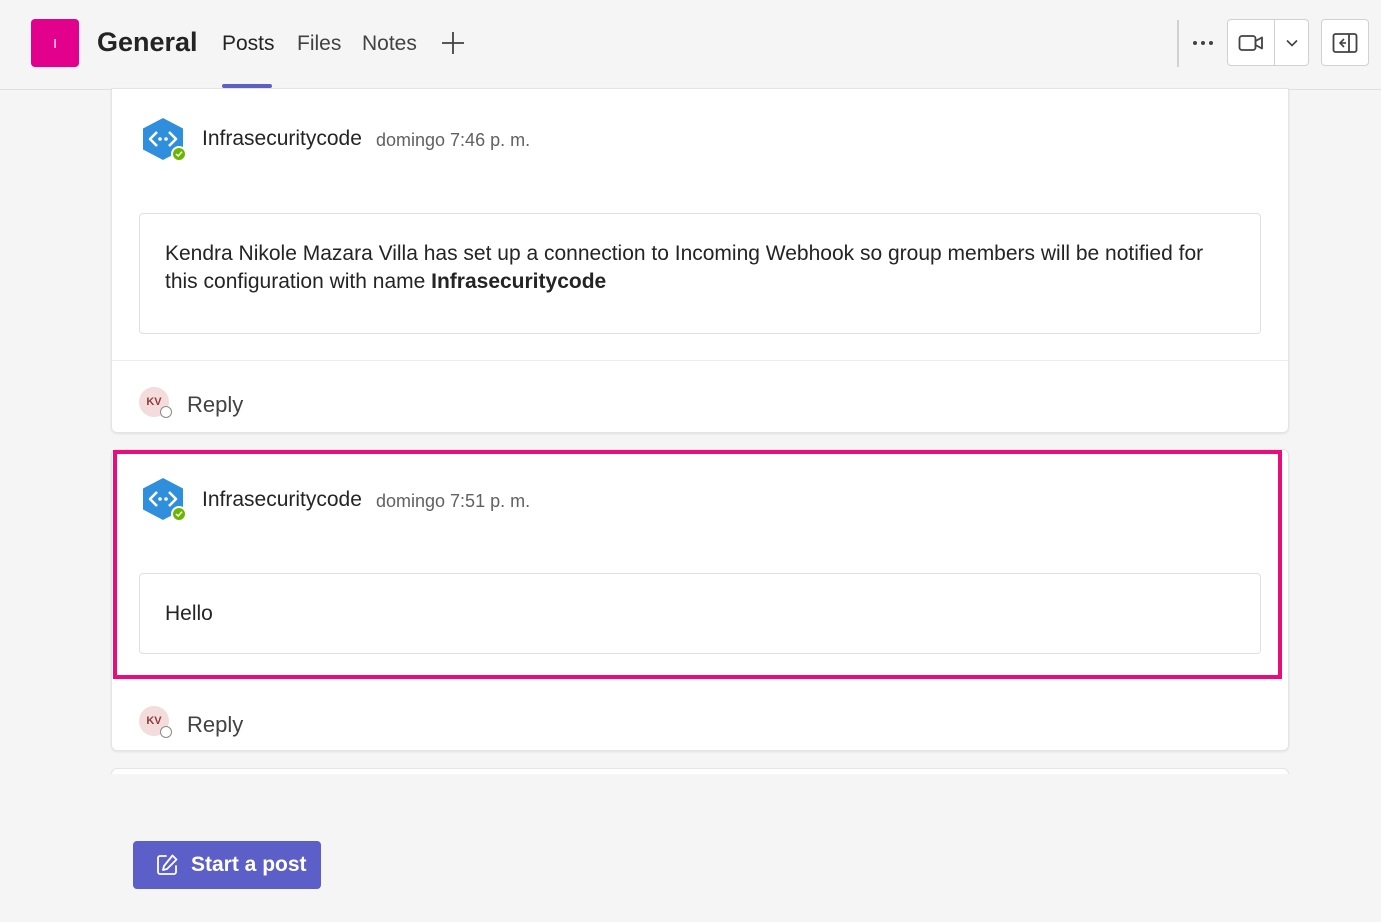 This screenshot has width=1381, height=922. What do you see at coordinates (319, 44) in the screenshot?
I see `tab-files: Files` at bounding box center [319, 44].